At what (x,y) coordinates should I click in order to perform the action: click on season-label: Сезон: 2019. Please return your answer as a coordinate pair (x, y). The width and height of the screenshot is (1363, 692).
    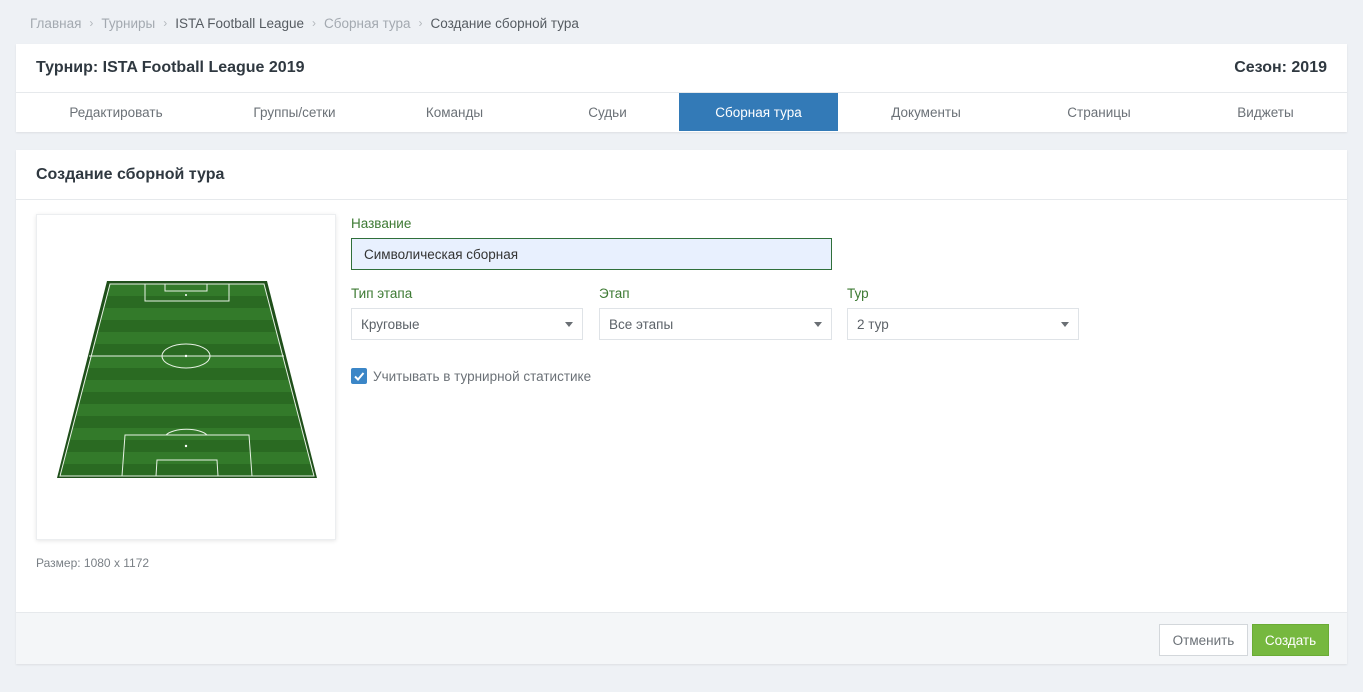
    Looking at the image, I should click on (1280, 67).